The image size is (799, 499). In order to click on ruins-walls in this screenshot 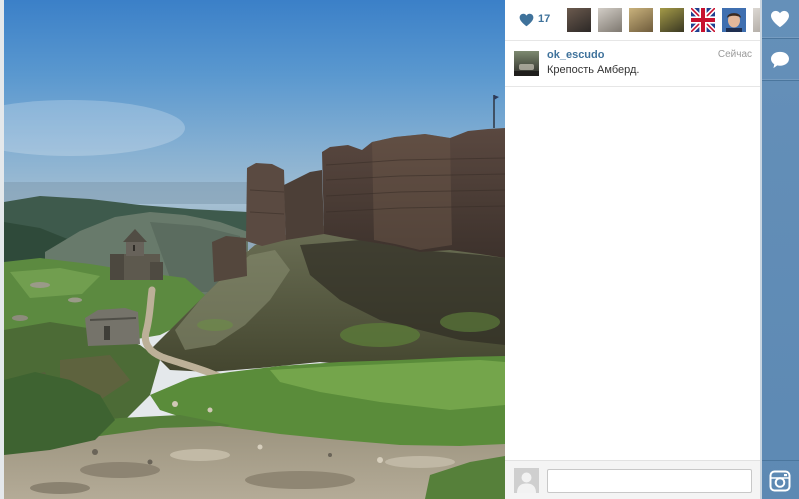, I will do `click(112, 327)`.